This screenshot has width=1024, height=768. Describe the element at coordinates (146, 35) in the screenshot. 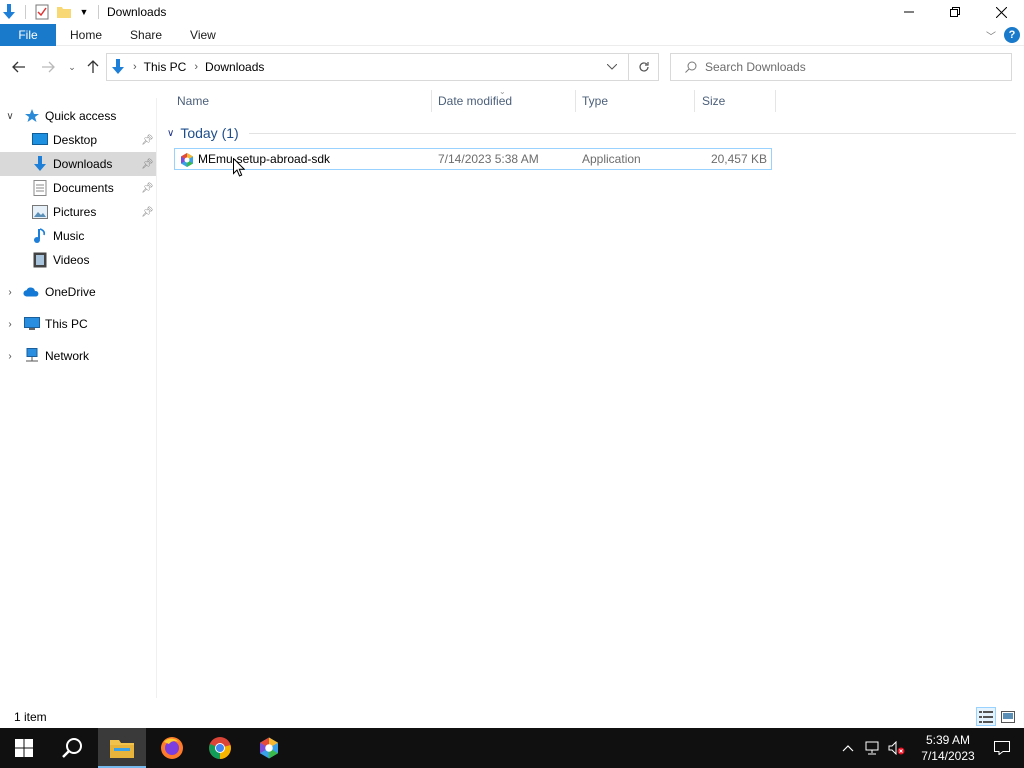

I see `tab-share: Share` at that location.